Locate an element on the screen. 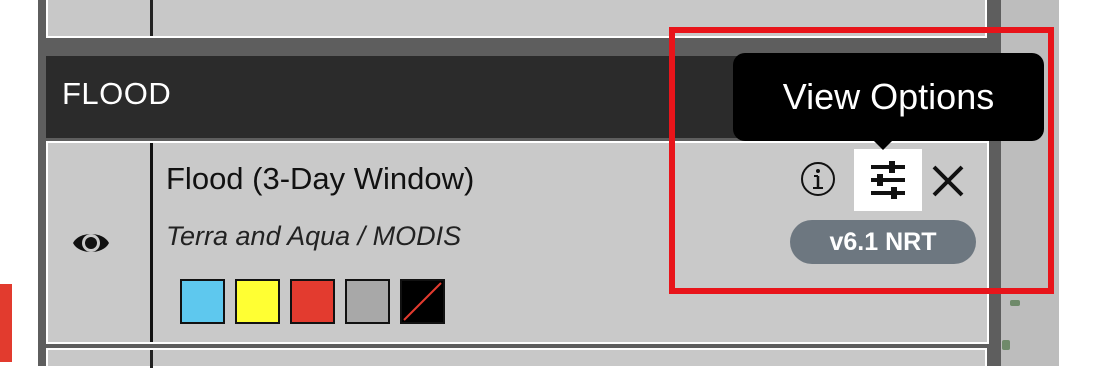  layer-title: Flood (3-Day Window) is located at coordinates (320, 178).